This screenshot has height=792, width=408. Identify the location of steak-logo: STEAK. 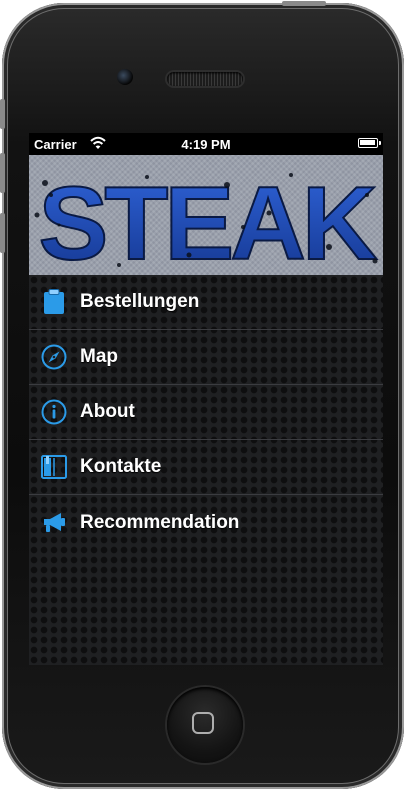
(208, 220).